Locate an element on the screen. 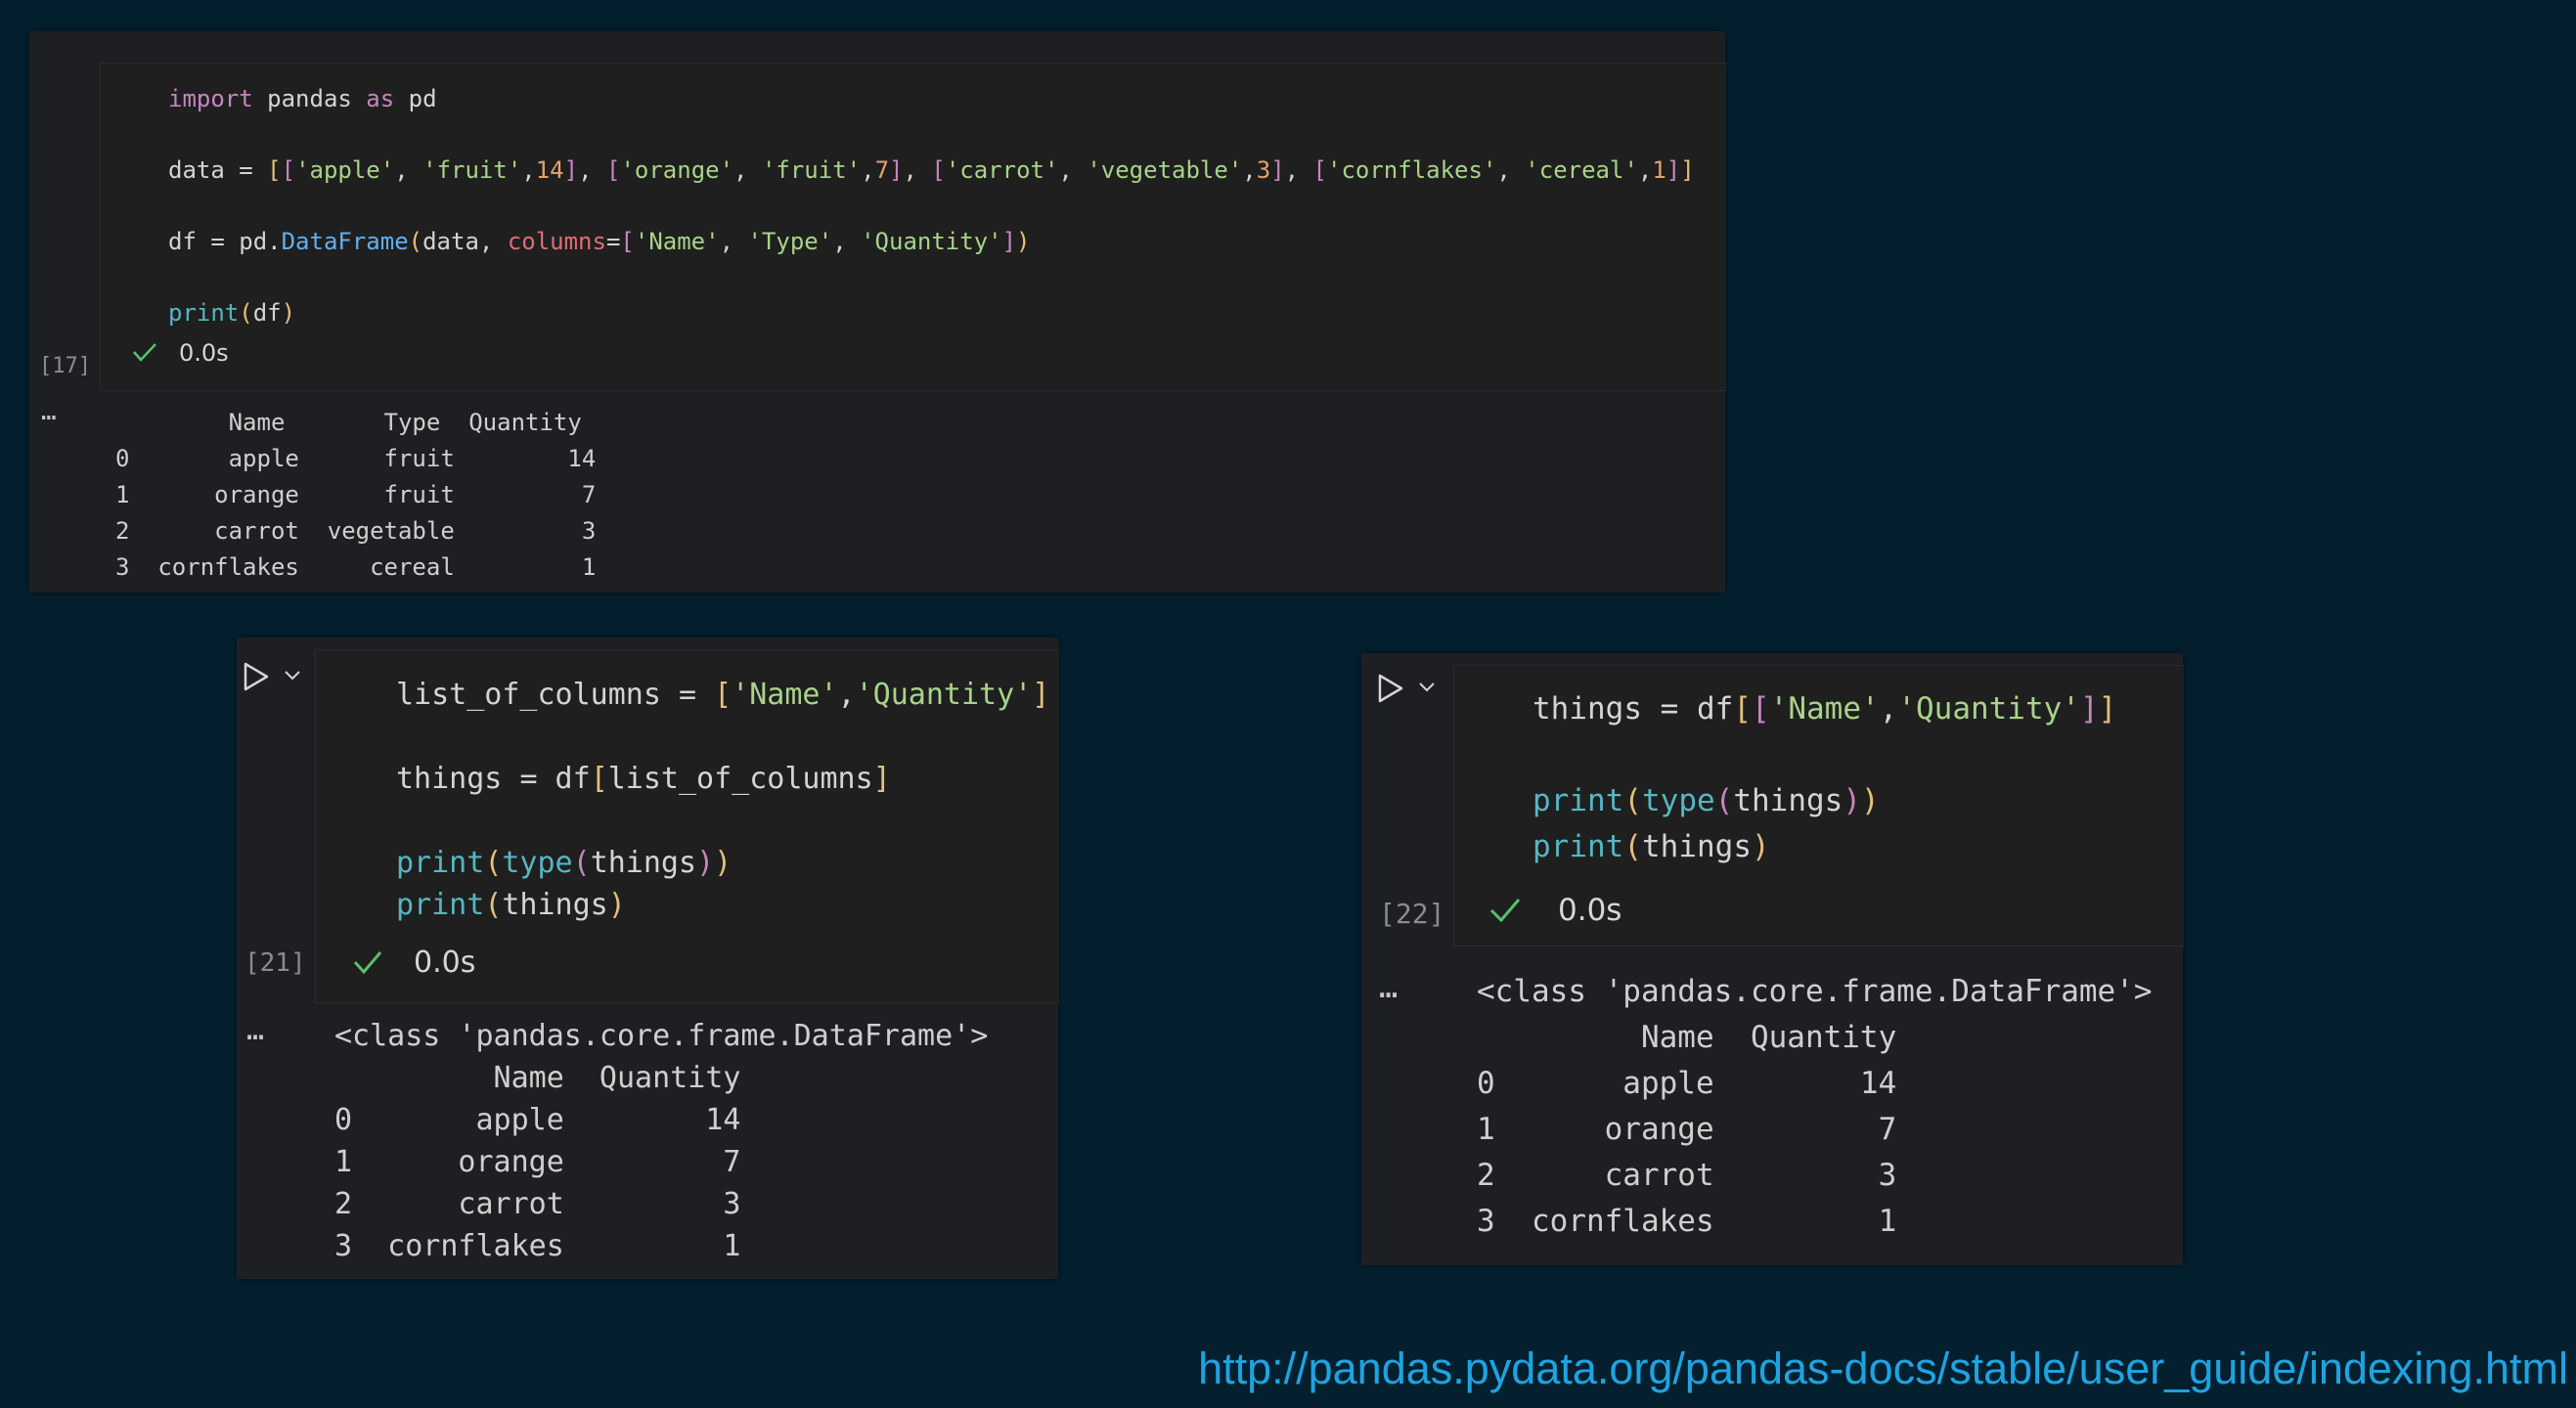 This screenshot has width=2576, height=1408. execution-count: [22] is located at coordinates (1412, 914).